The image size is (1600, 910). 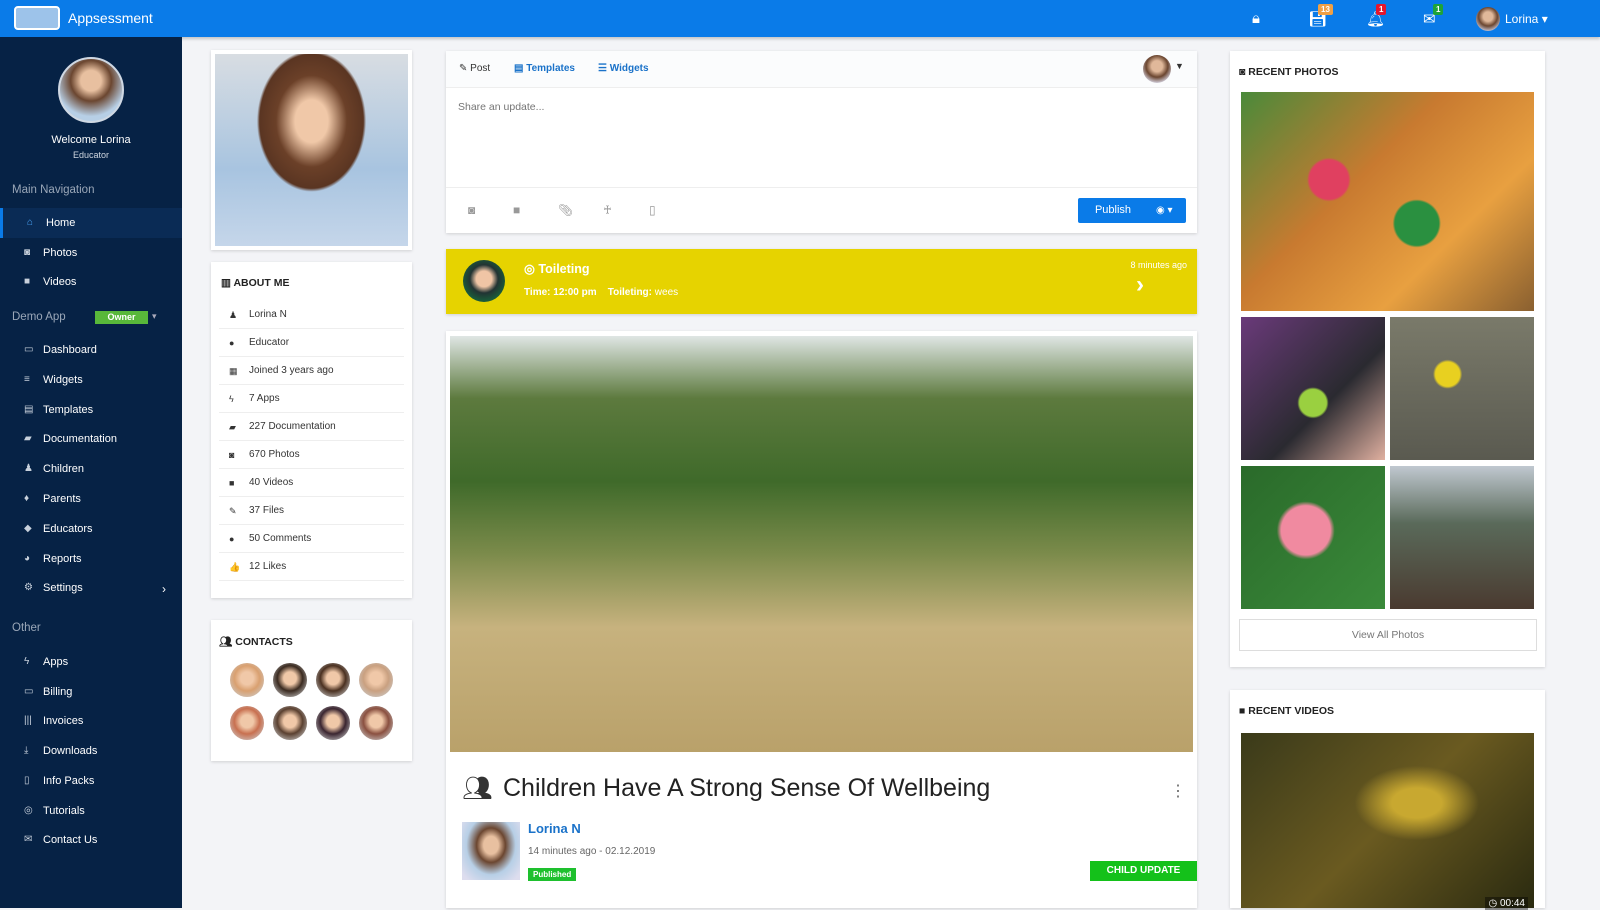 I want to click on sidebar-item-educators: ◆ Educators, so click(x=91, y=529).